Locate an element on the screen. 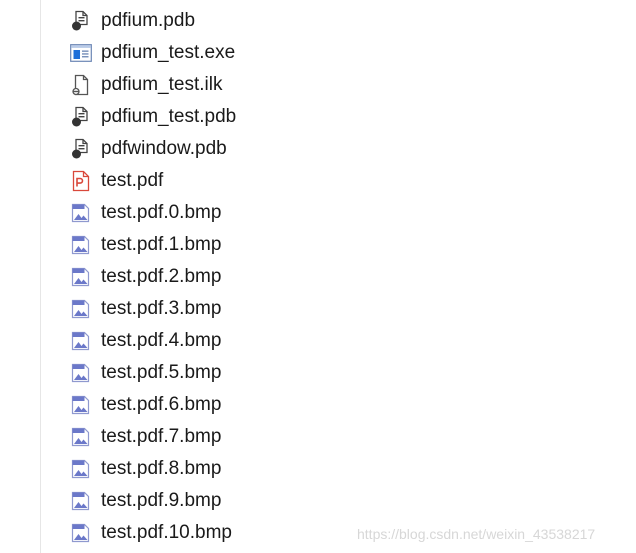 This screenshot has width=636, height=553. ilk-file-icon is located at coordinates (82, 85).